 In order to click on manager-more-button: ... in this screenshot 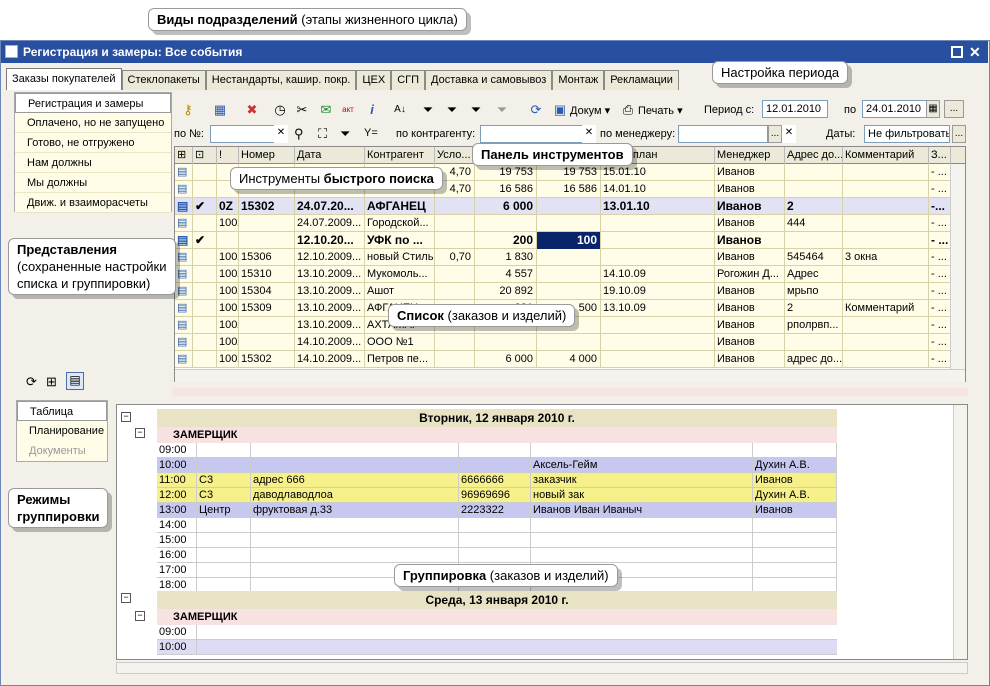, I will do `click(775, 134)`.